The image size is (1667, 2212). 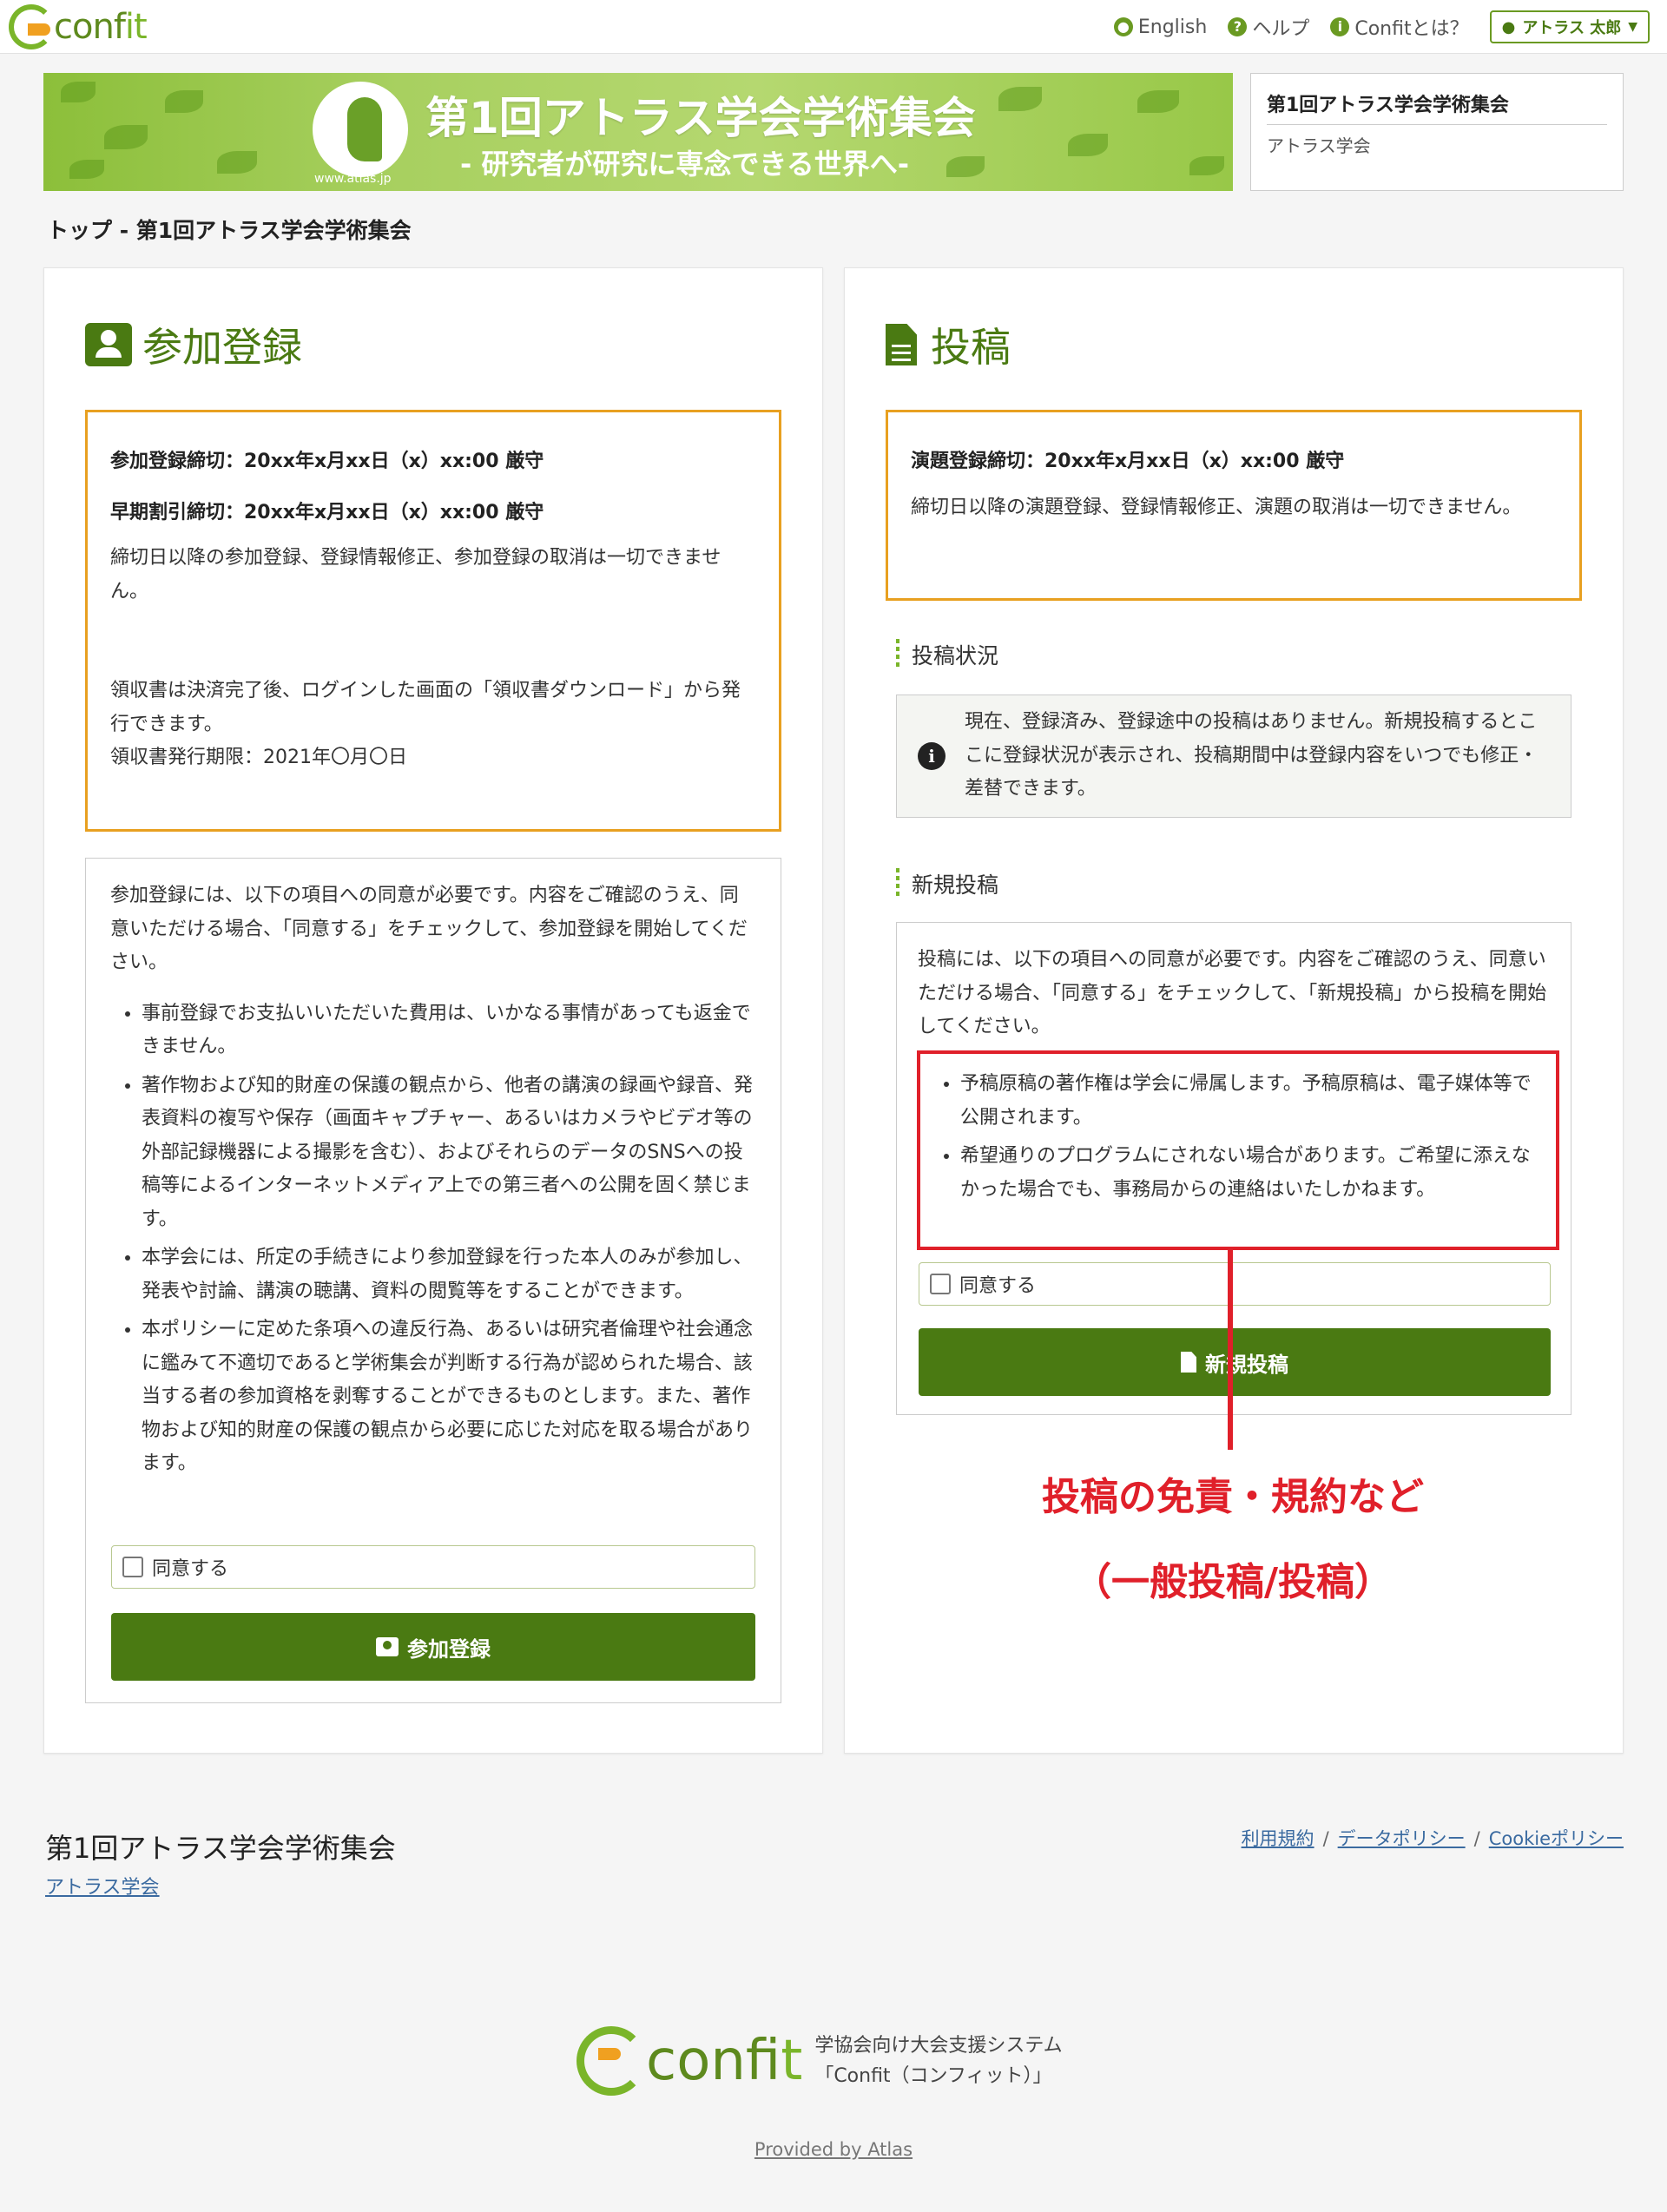 What do you see at coordinates (433, 1647) in the screenshot?
I see `registration-button: 参加登録` at bounding box center [433, 1647].